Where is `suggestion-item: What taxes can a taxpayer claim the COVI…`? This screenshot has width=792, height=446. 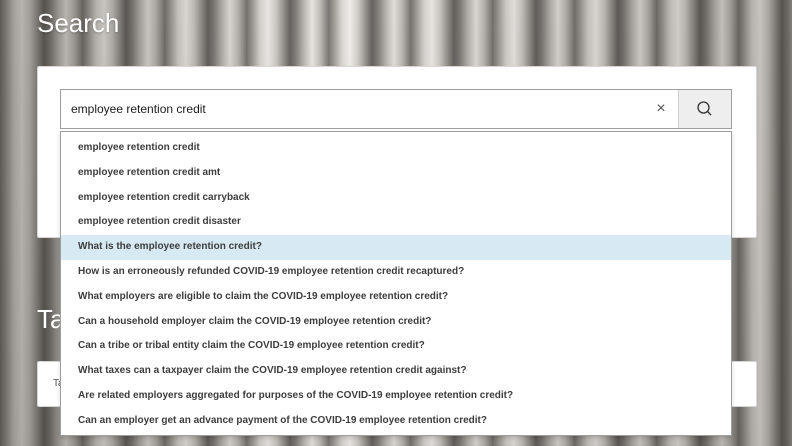 suggestion-item: What taxes can a taxpayer claim the COVI… is located at coordinates (396, 371).